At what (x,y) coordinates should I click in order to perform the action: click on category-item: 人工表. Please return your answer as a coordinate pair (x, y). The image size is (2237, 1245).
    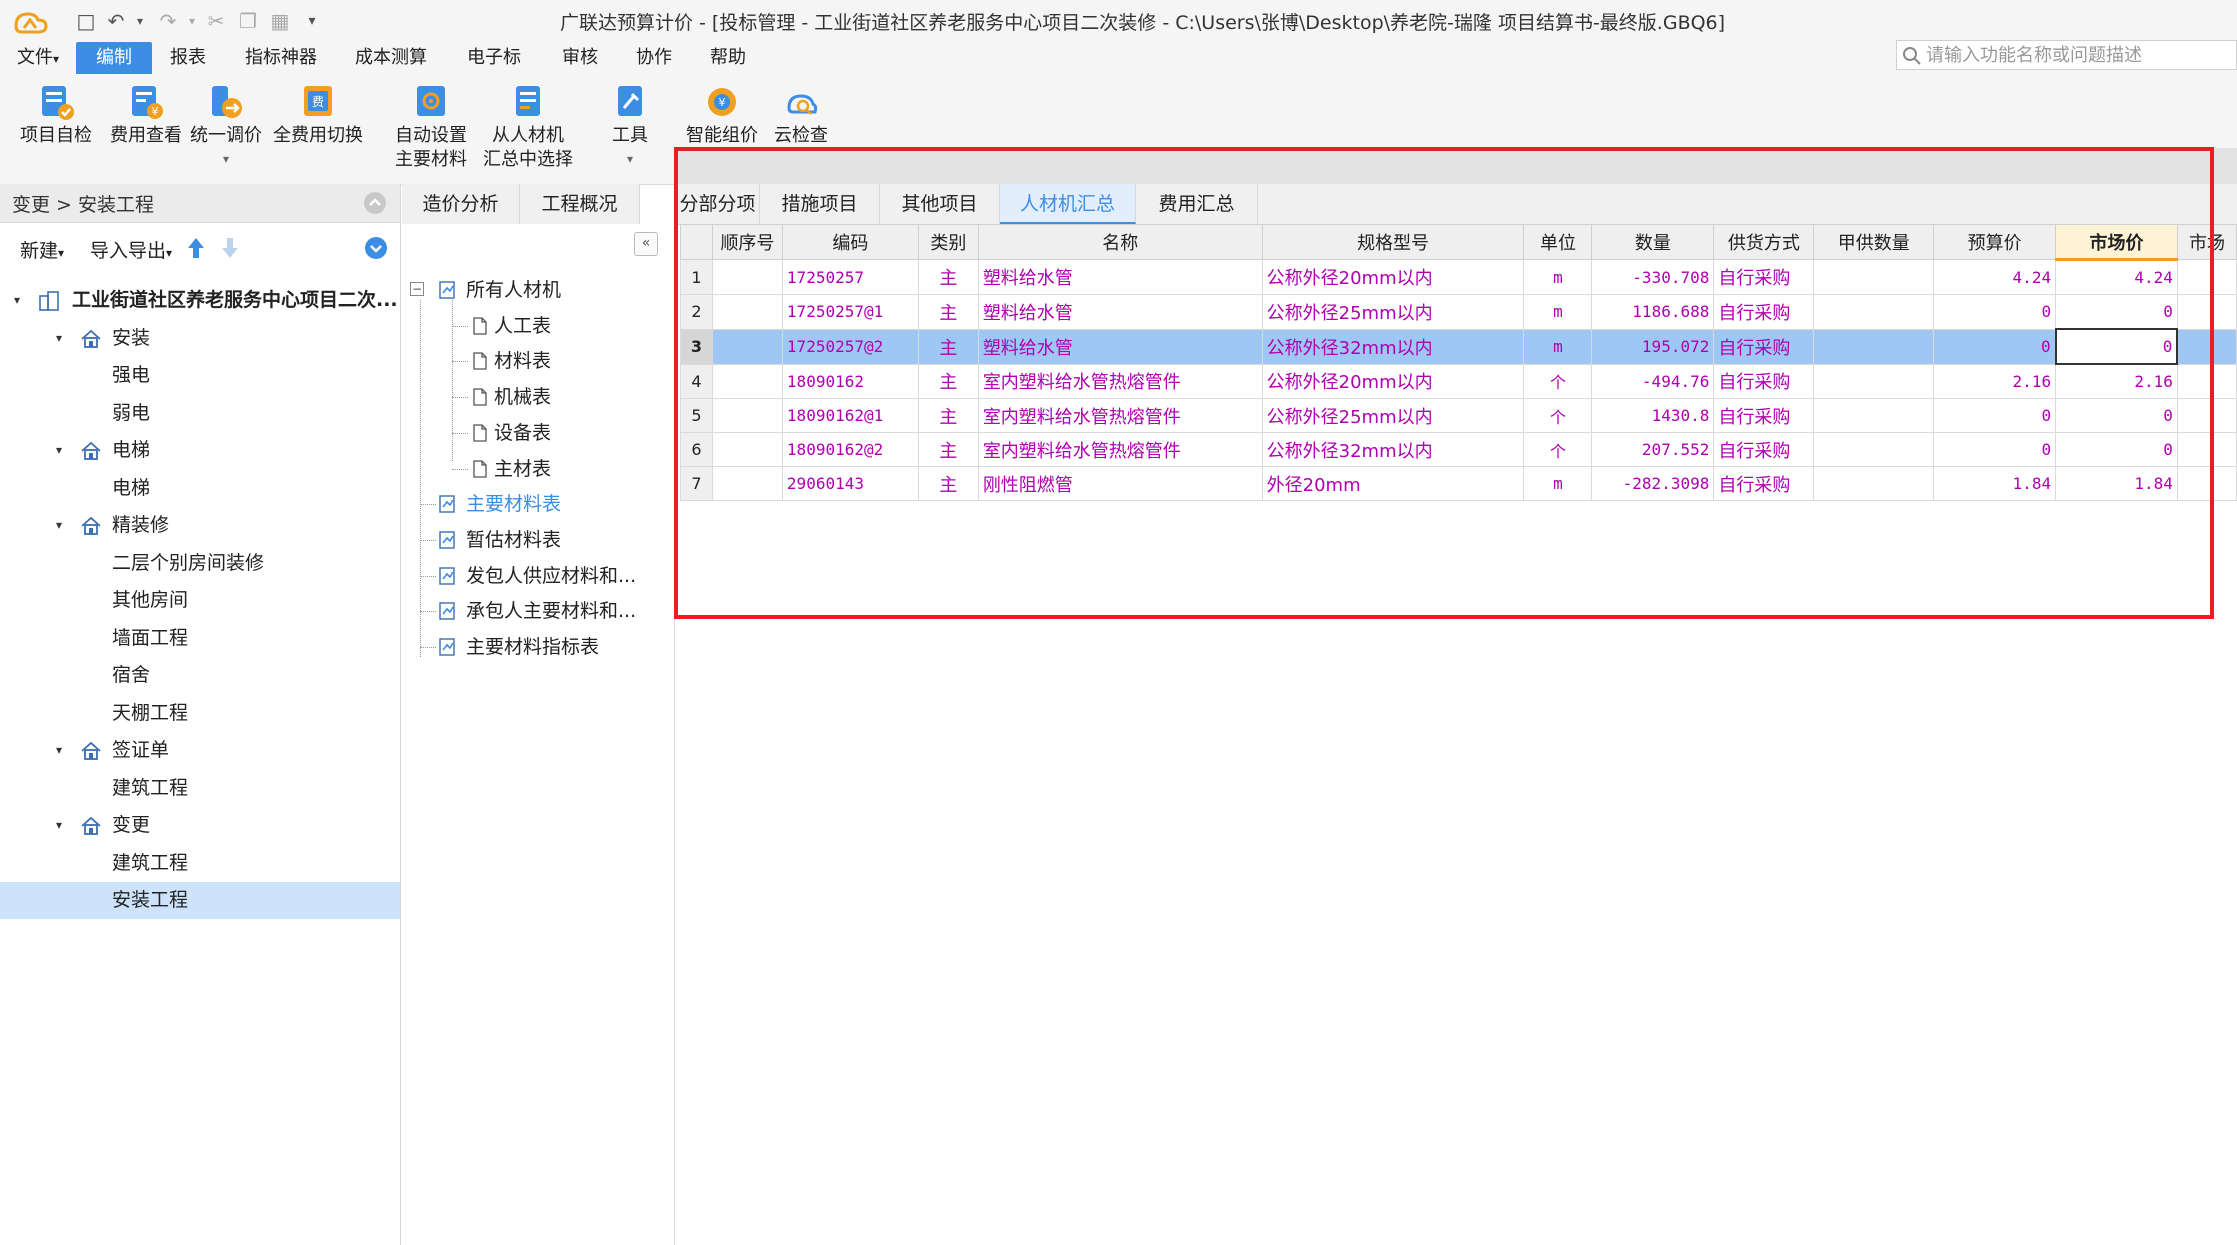
    Looking at the image, I should click on (538, 326).